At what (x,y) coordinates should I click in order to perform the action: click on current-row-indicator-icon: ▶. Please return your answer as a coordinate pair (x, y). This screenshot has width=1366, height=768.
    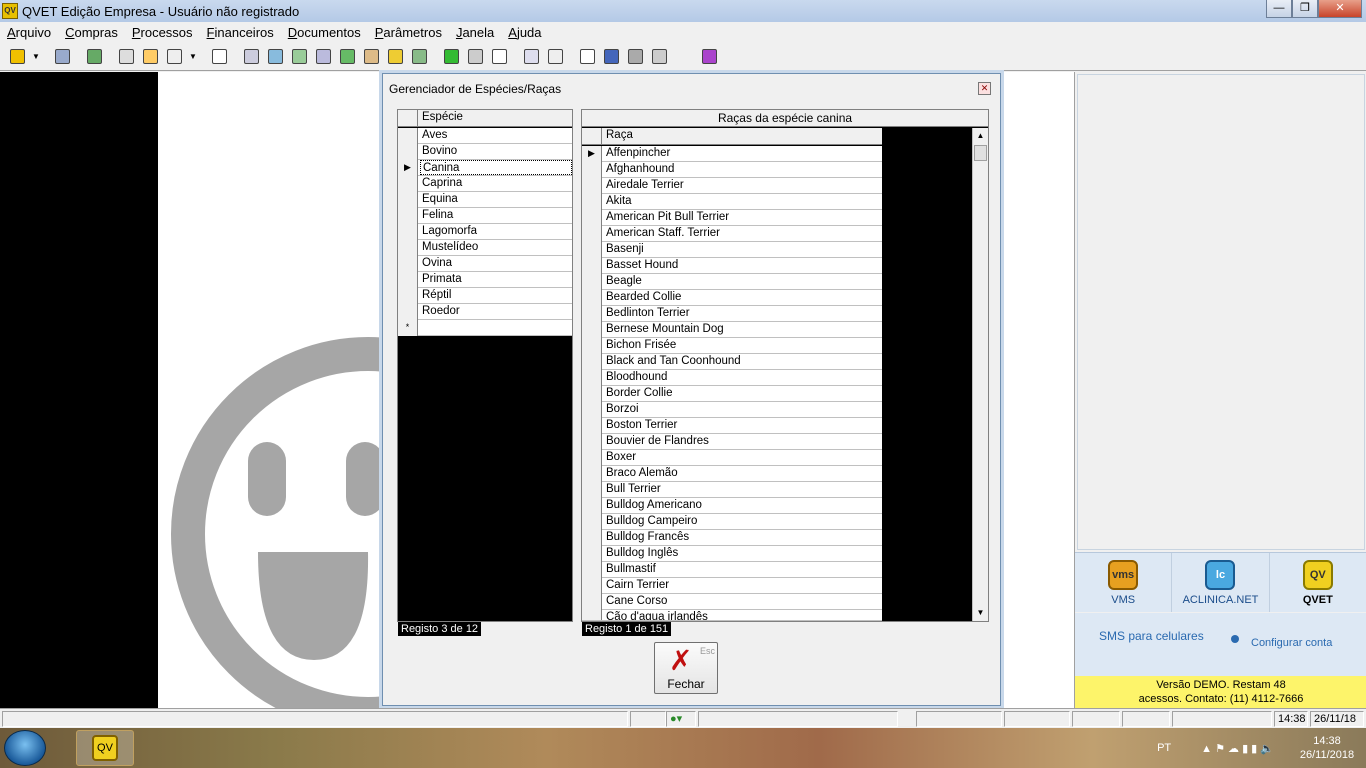
    Looking at the image, I should click on (592, 154).